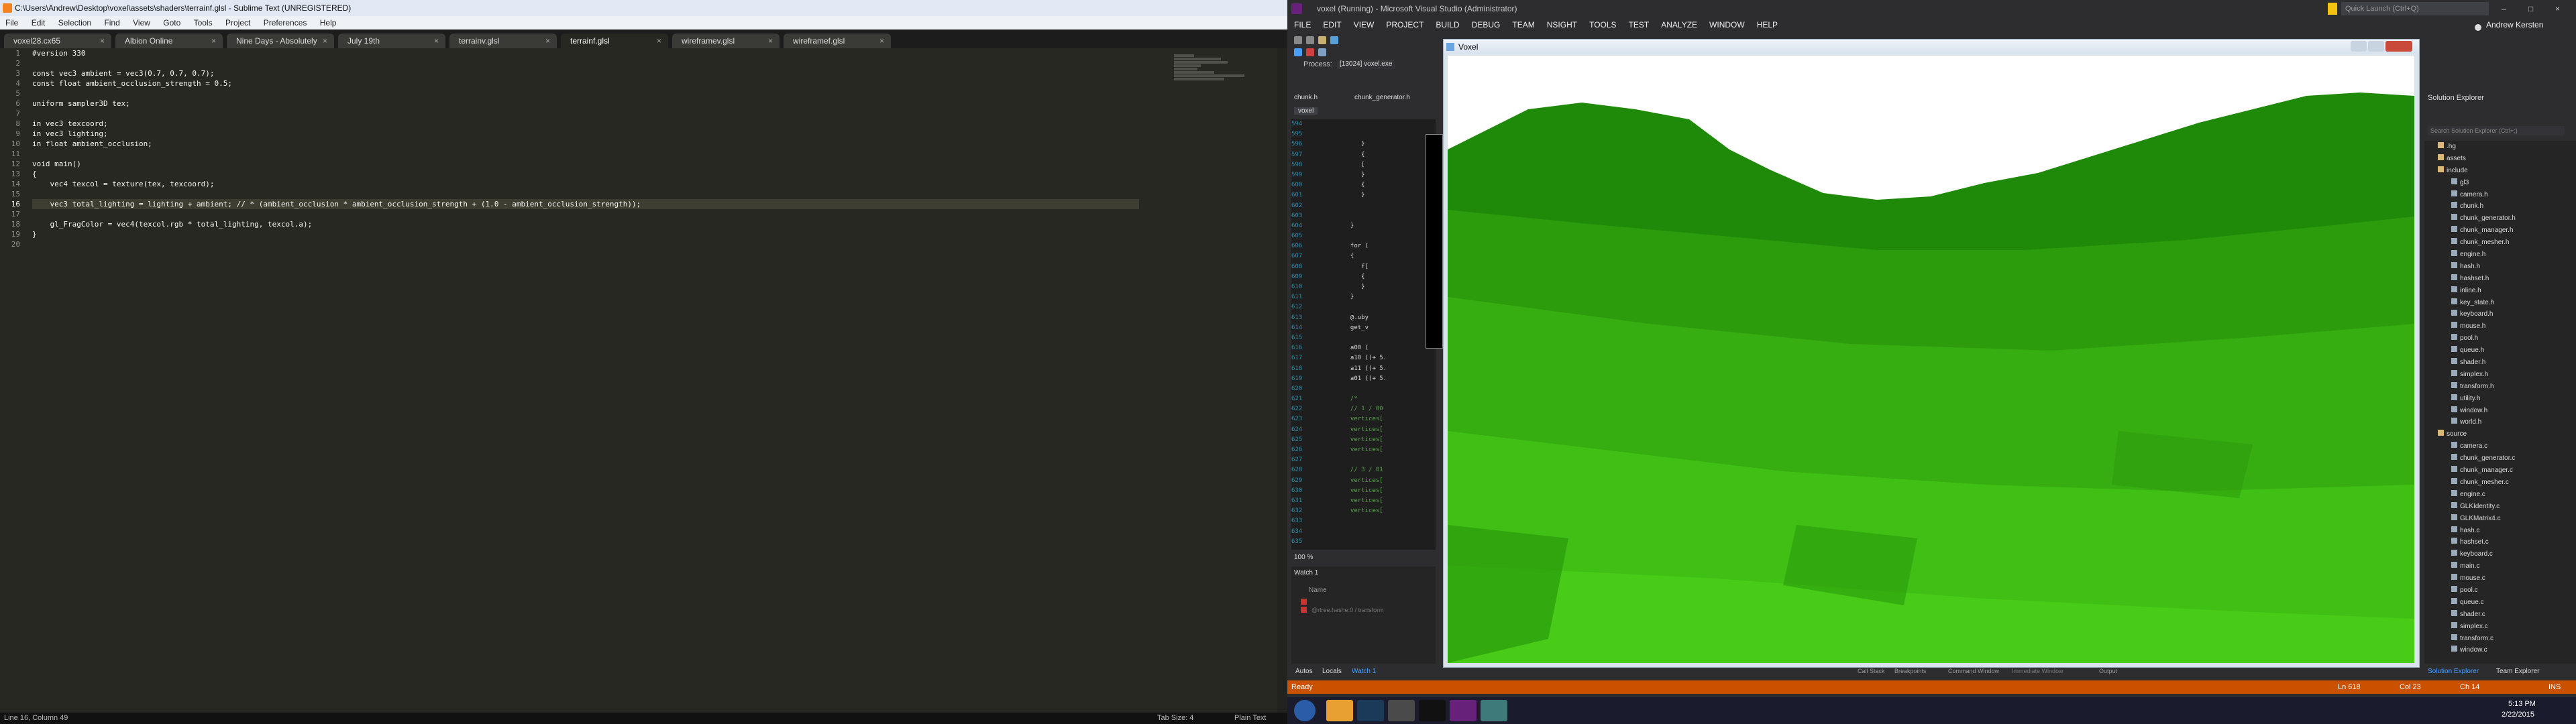 This screenshot has height=724, width=2576. I want to click on tab-solution-explorer: Solution Explorer, so click(2453, 671).